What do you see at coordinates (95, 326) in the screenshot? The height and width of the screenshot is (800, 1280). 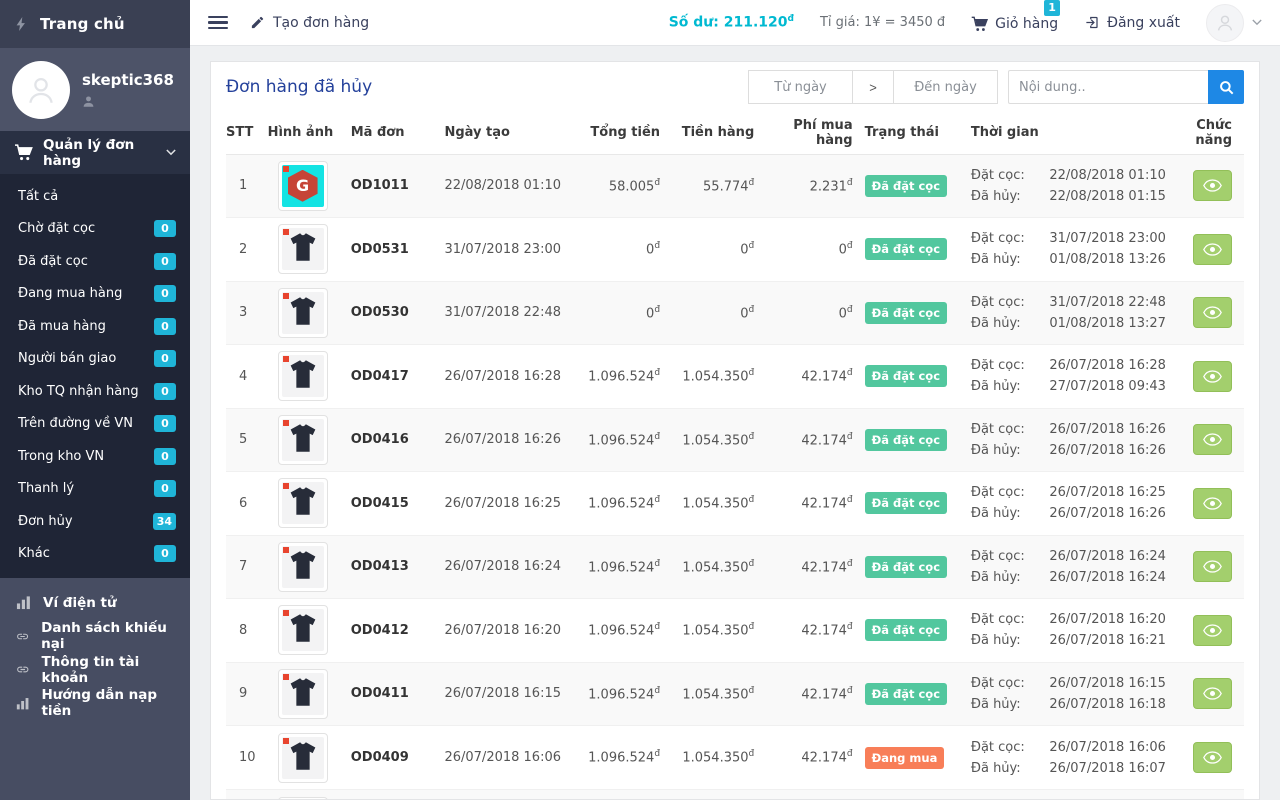 I see `sidebar-submenu-item: Đã mua hàng 0` at bounding box center [95, 326].